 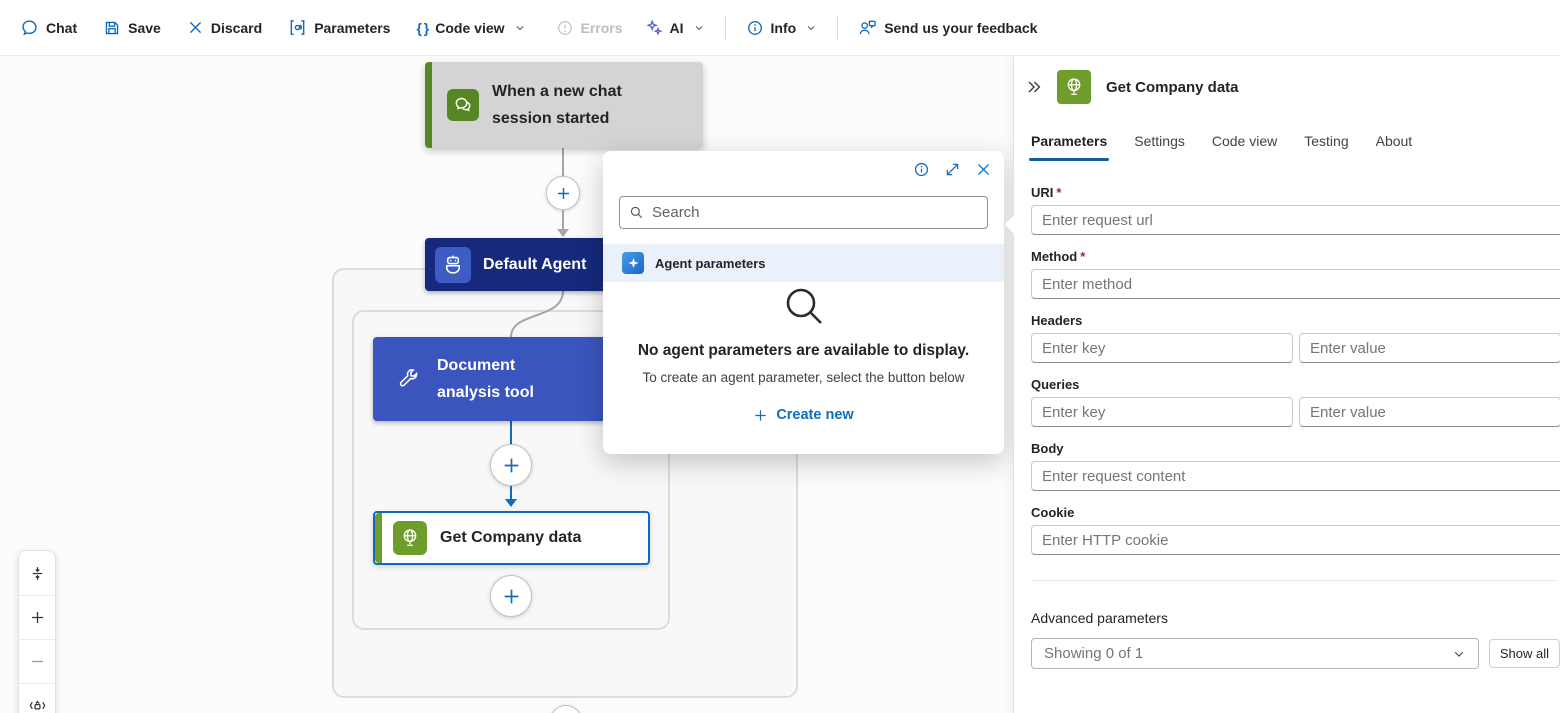 I want to click on parameters-button: Parameters, so click(x=339, y=27).